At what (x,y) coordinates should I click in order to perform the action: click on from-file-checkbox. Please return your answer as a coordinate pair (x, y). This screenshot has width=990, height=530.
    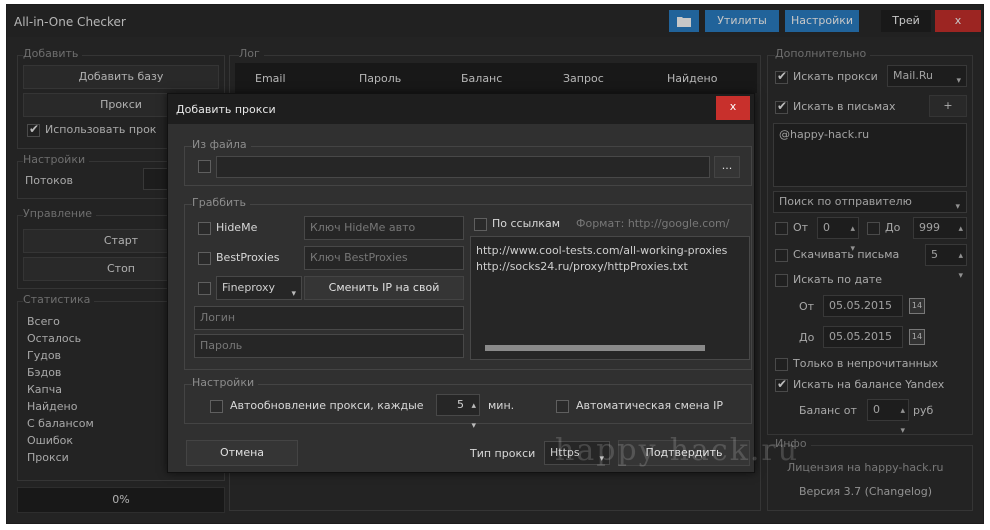
    Looking at the image, I should click on (204, 166).